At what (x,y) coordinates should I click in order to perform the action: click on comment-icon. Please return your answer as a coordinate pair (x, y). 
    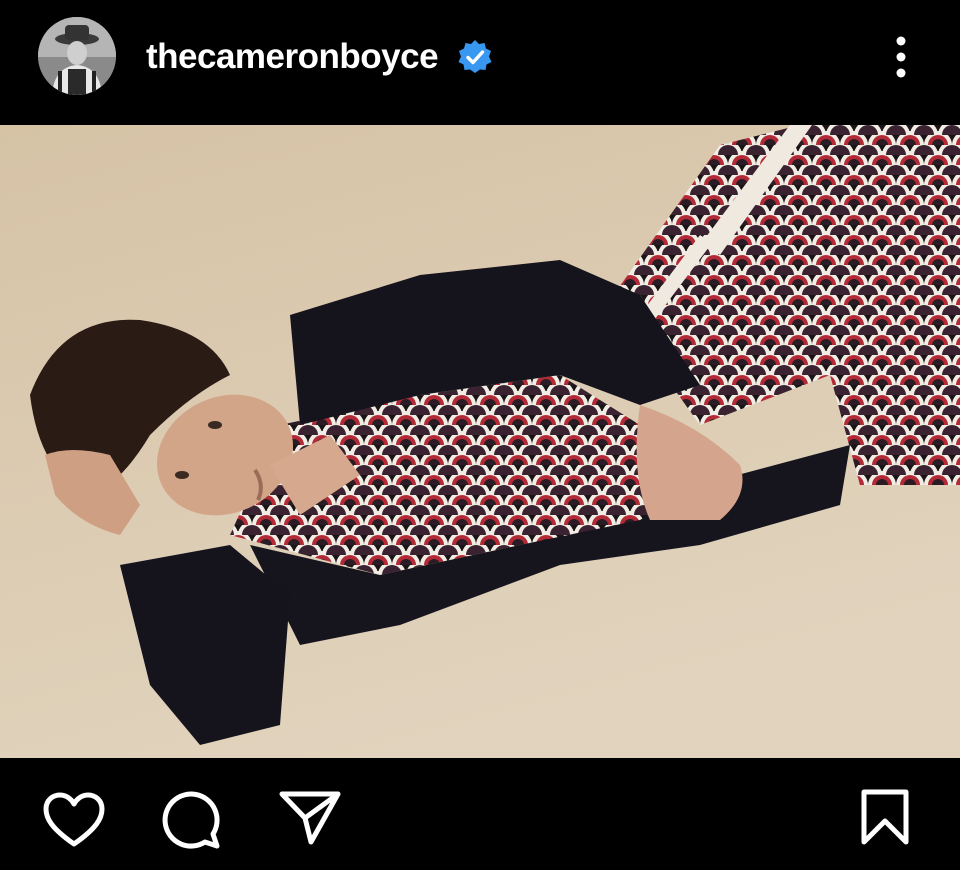
    Looking at the image, I should click on (191, 820).